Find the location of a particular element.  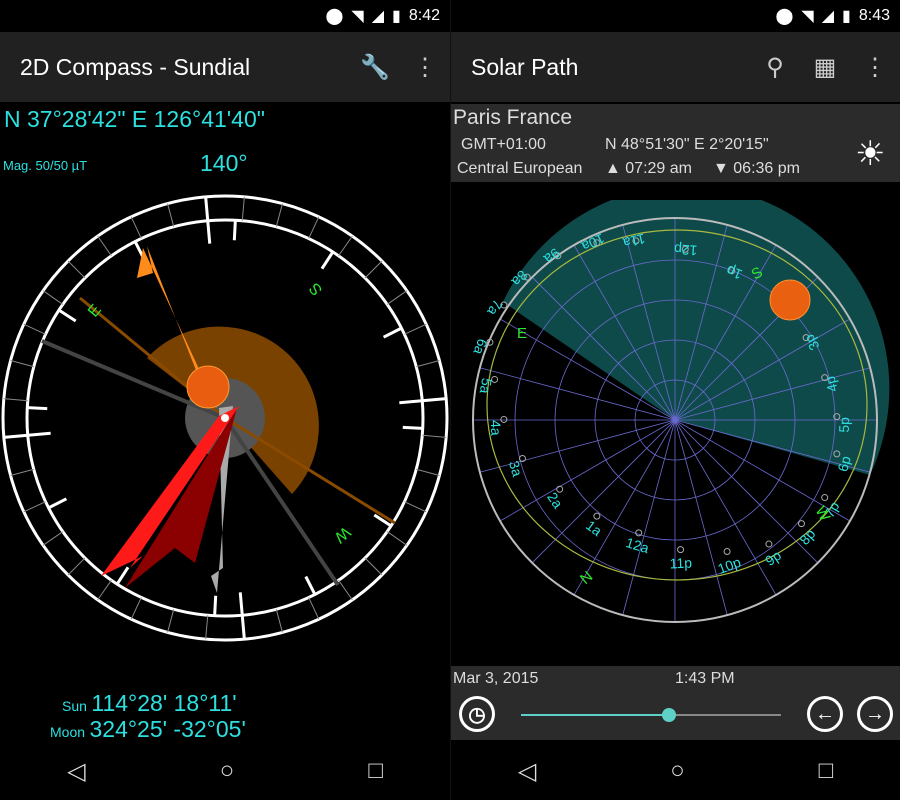

sun-position: Sun 114°28' 18°11' is located at coordinates (149, 703).